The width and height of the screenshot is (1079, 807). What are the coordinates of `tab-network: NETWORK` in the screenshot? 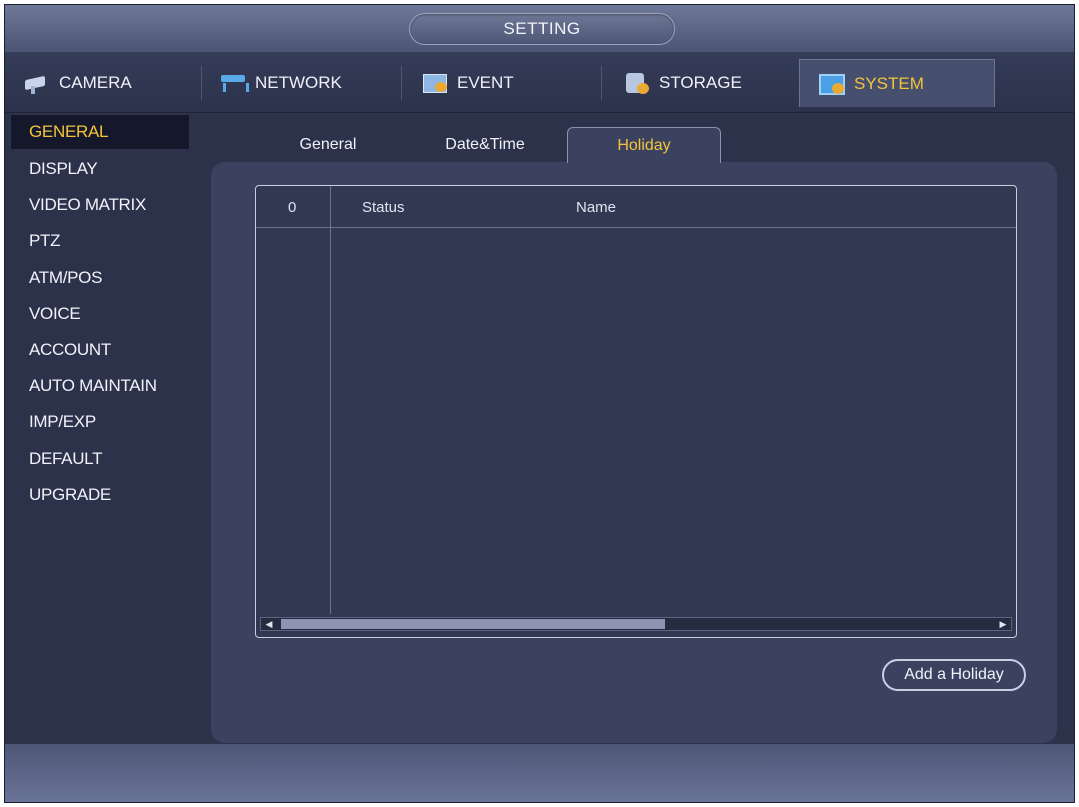 It's located at (280, 83).